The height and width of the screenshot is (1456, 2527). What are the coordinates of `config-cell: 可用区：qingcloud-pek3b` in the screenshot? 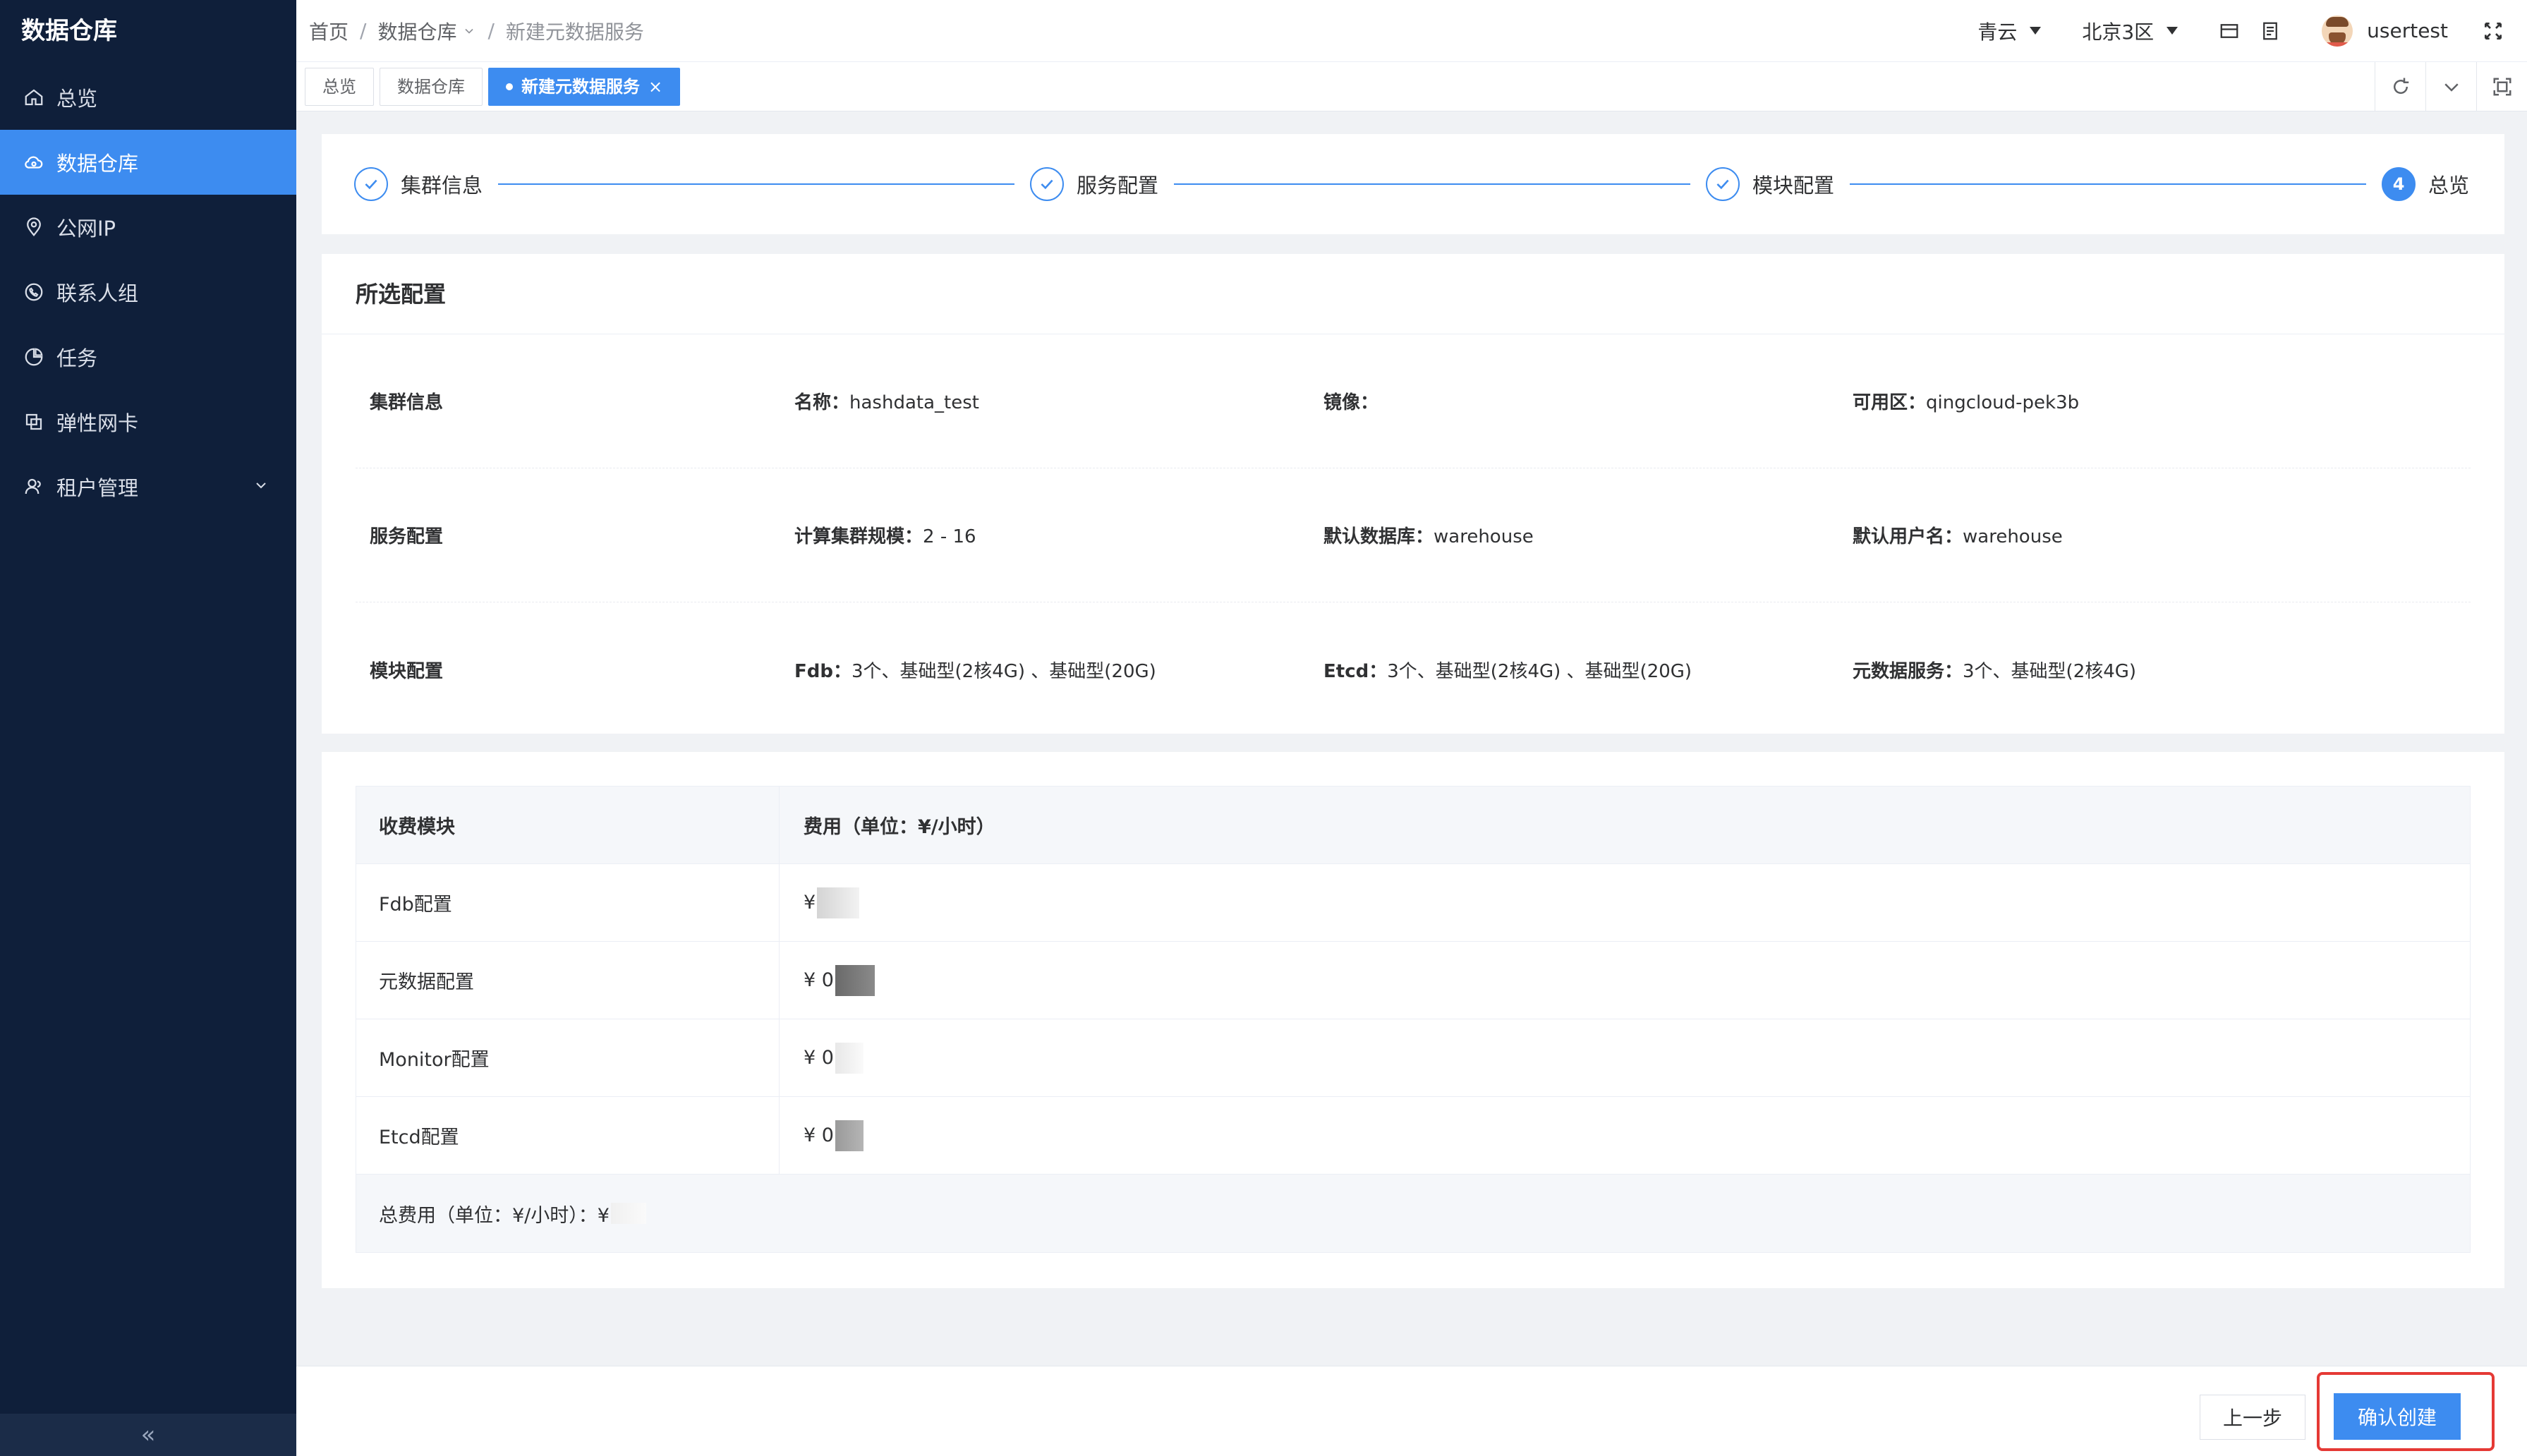 It's located at (1966, 403).